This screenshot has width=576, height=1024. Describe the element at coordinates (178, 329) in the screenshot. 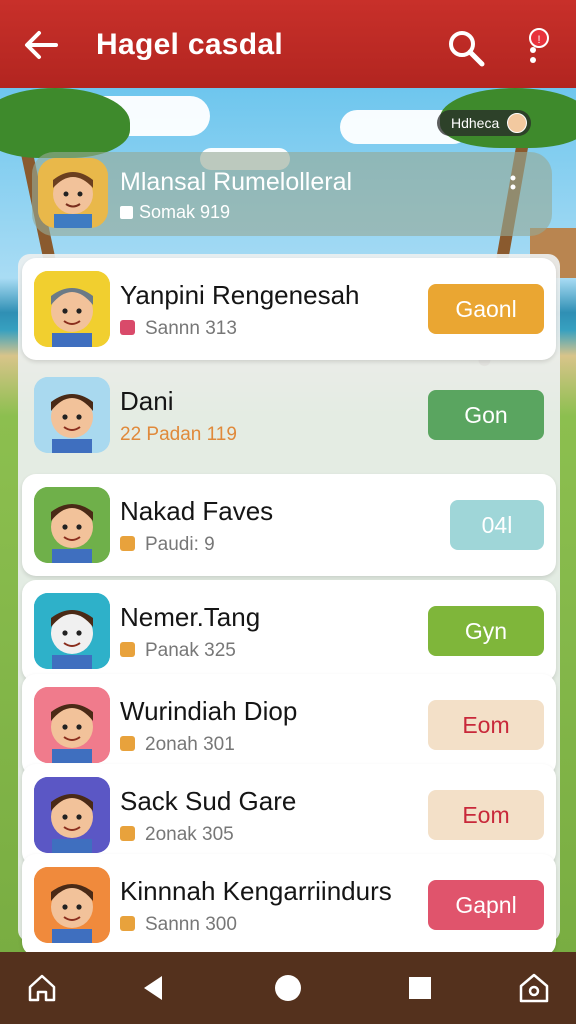

I see `list-item-subtitle: Sannn 313` at that location.